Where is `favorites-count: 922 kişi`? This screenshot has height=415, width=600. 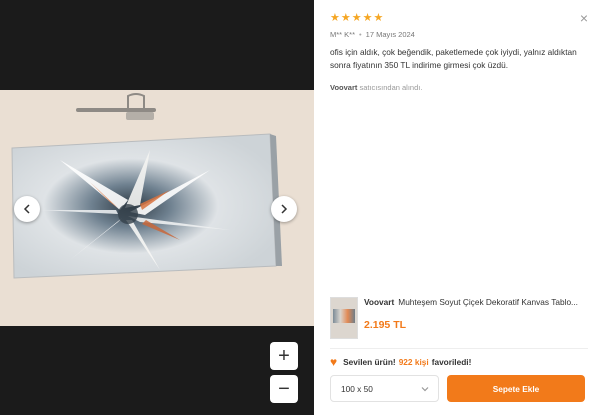
favorites-count: 922 kişi is located at coordinates (413, 362).